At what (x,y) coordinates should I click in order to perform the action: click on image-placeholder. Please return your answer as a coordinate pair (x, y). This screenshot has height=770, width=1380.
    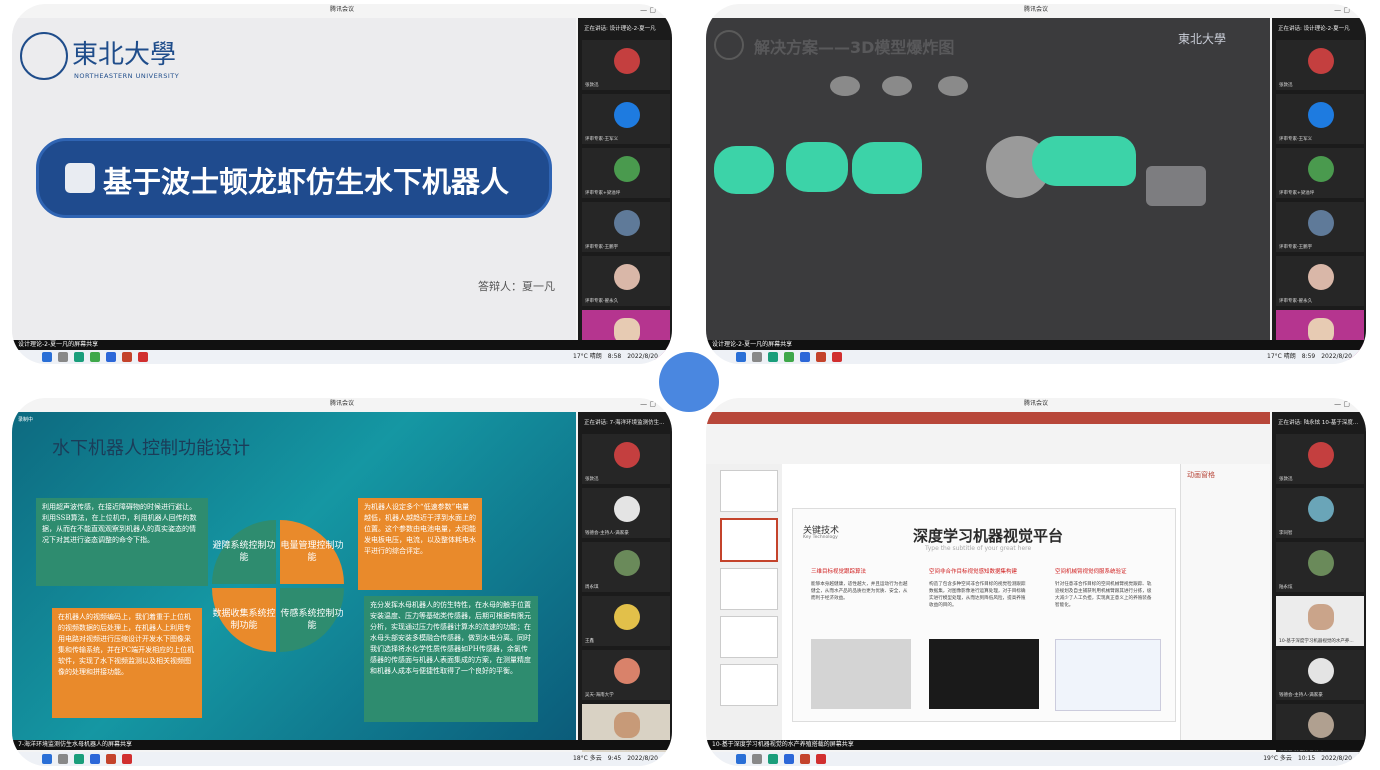
    Looking at the image, I should click on (861, 674).